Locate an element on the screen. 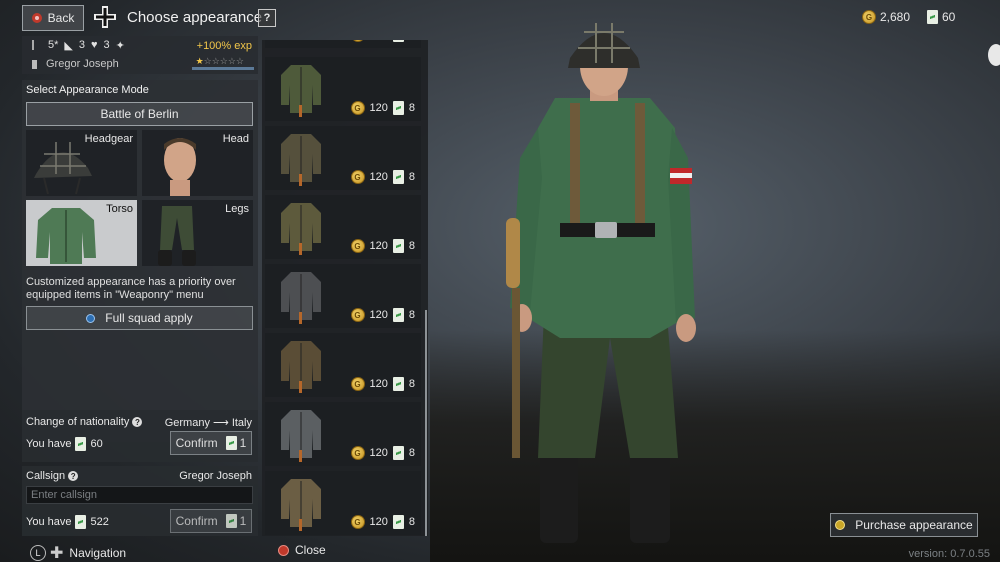  navigation-label: Navigation is located at coordinates (98, 553).